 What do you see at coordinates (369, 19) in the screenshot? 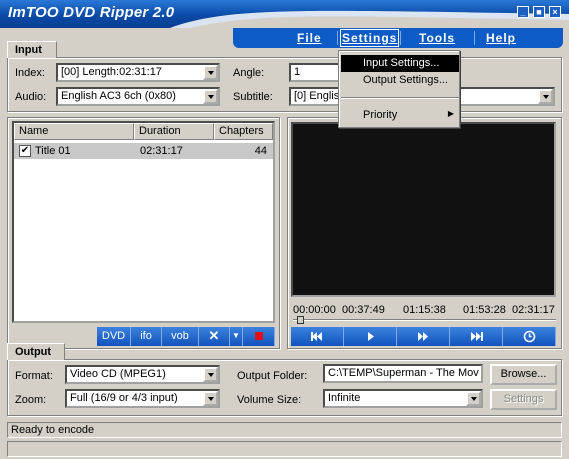
I see `title-swoosh-decoration` at bounding box center [369, 19].